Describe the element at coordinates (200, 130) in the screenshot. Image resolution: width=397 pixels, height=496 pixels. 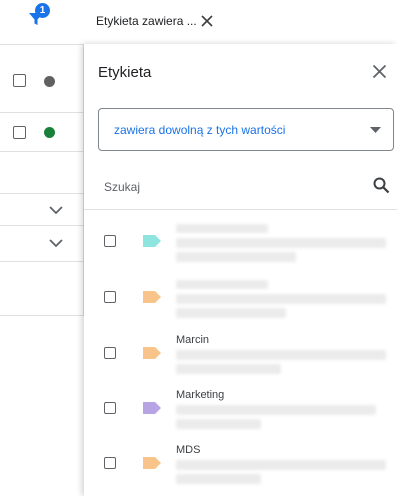
I see `condition-select-value: zawiera dowolną z tych wartości` at that location.